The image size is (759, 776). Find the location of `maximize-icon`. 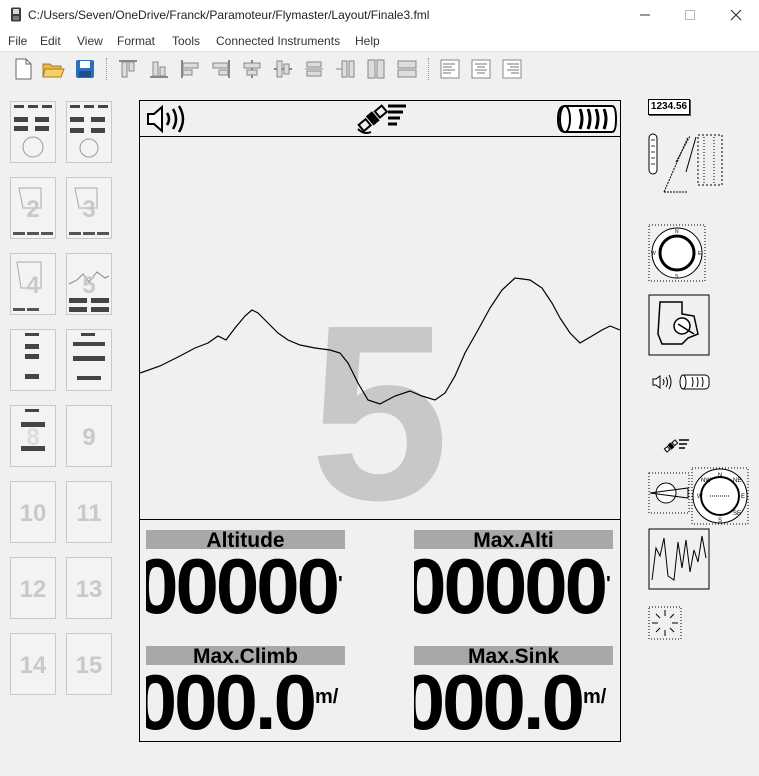

maximize-icon is located at coordinates (690, 15).